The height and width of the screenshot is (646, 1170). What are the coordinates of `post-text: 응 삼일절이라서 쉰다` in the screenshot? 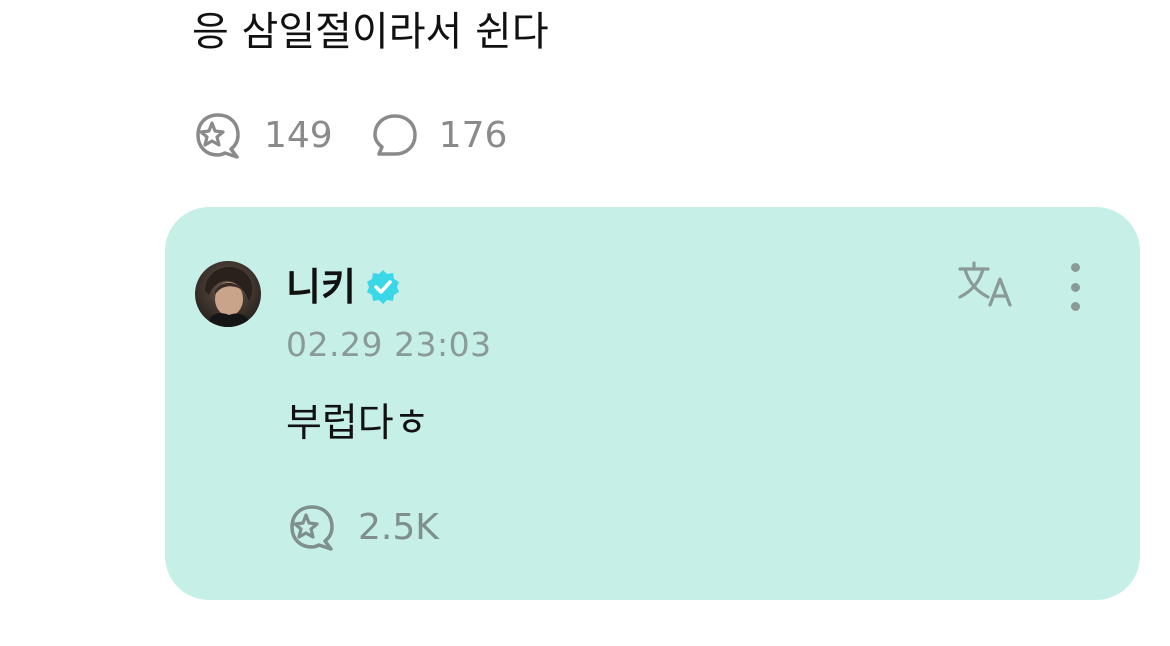 It's located at (370, 32).